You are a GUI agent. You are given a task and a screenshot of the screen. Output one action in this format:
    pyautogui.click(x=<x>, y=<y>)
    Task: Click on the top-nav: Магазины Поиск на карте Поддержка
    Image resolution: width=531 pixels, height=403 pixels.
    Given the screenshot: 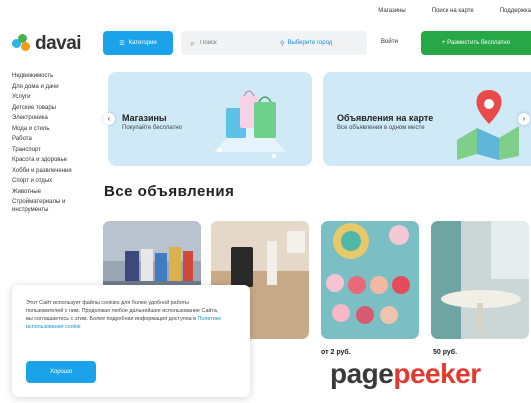 What is the action you would take?
    pyautogui.click(x=454, y=11)
    